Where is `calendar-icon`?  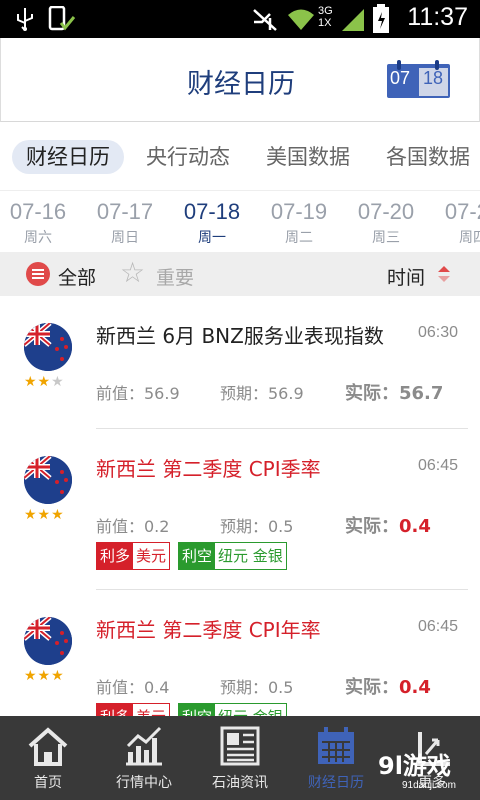 calendar-icon is located at coordinates (336, 745).